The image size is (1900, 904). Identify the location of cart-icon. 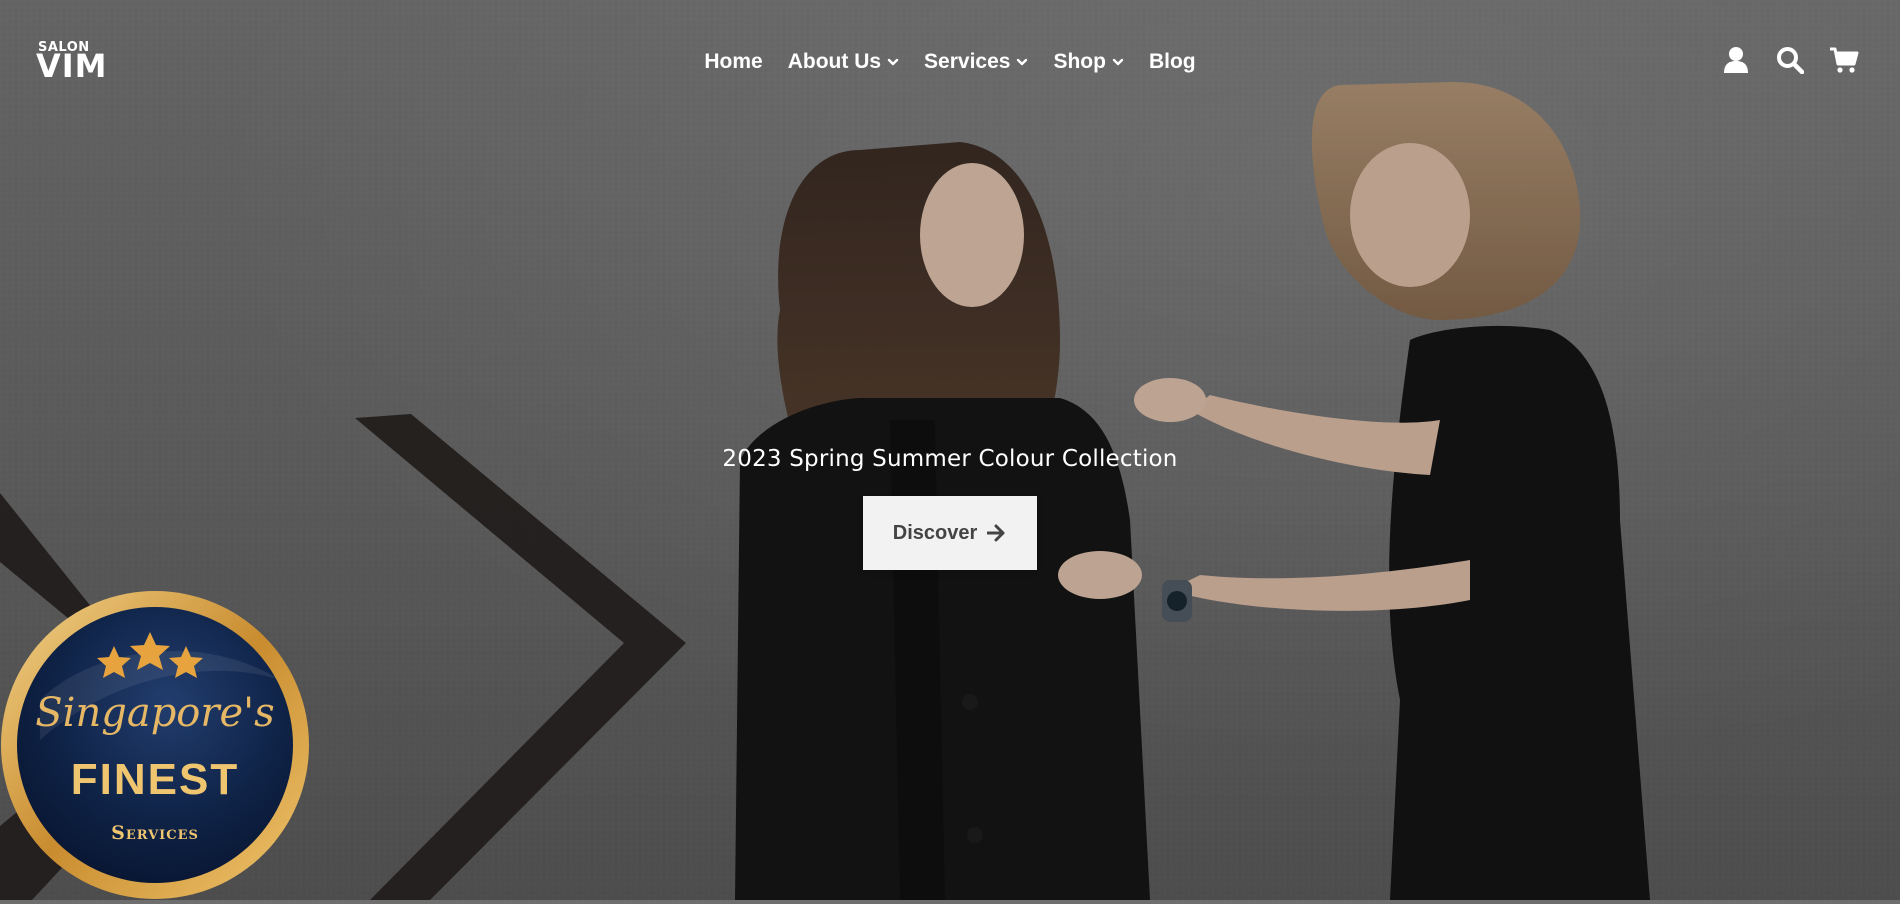
(1844, 60).